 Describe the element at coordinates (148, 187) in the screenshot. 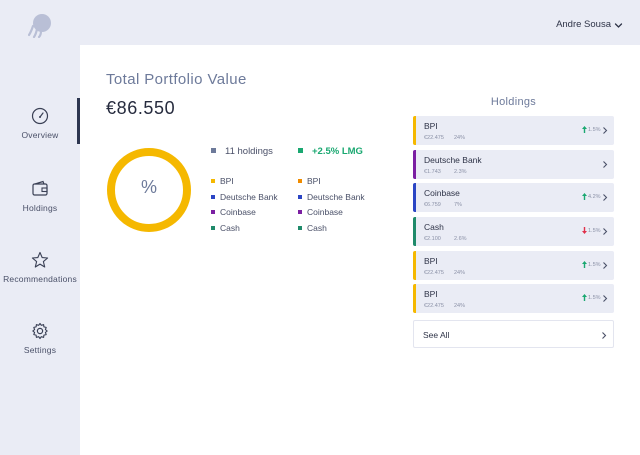

I see `donut-center-label: %` at that location.